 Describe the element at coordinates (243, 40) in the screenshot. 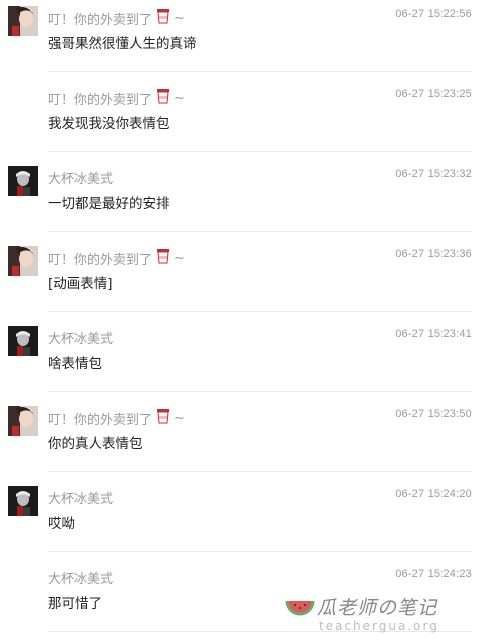

I see `message-row: 叮！你的外卖到了 ~06-27 15:22:56 强哥果然很懂人生的真谛` at that location.